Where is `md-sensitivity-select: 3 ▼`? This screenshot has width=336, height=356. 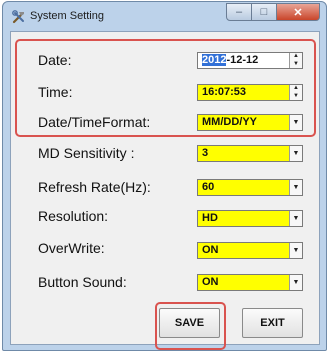 md-sensitivity-select: 3 ▼ is located at coordinates (250, 153).